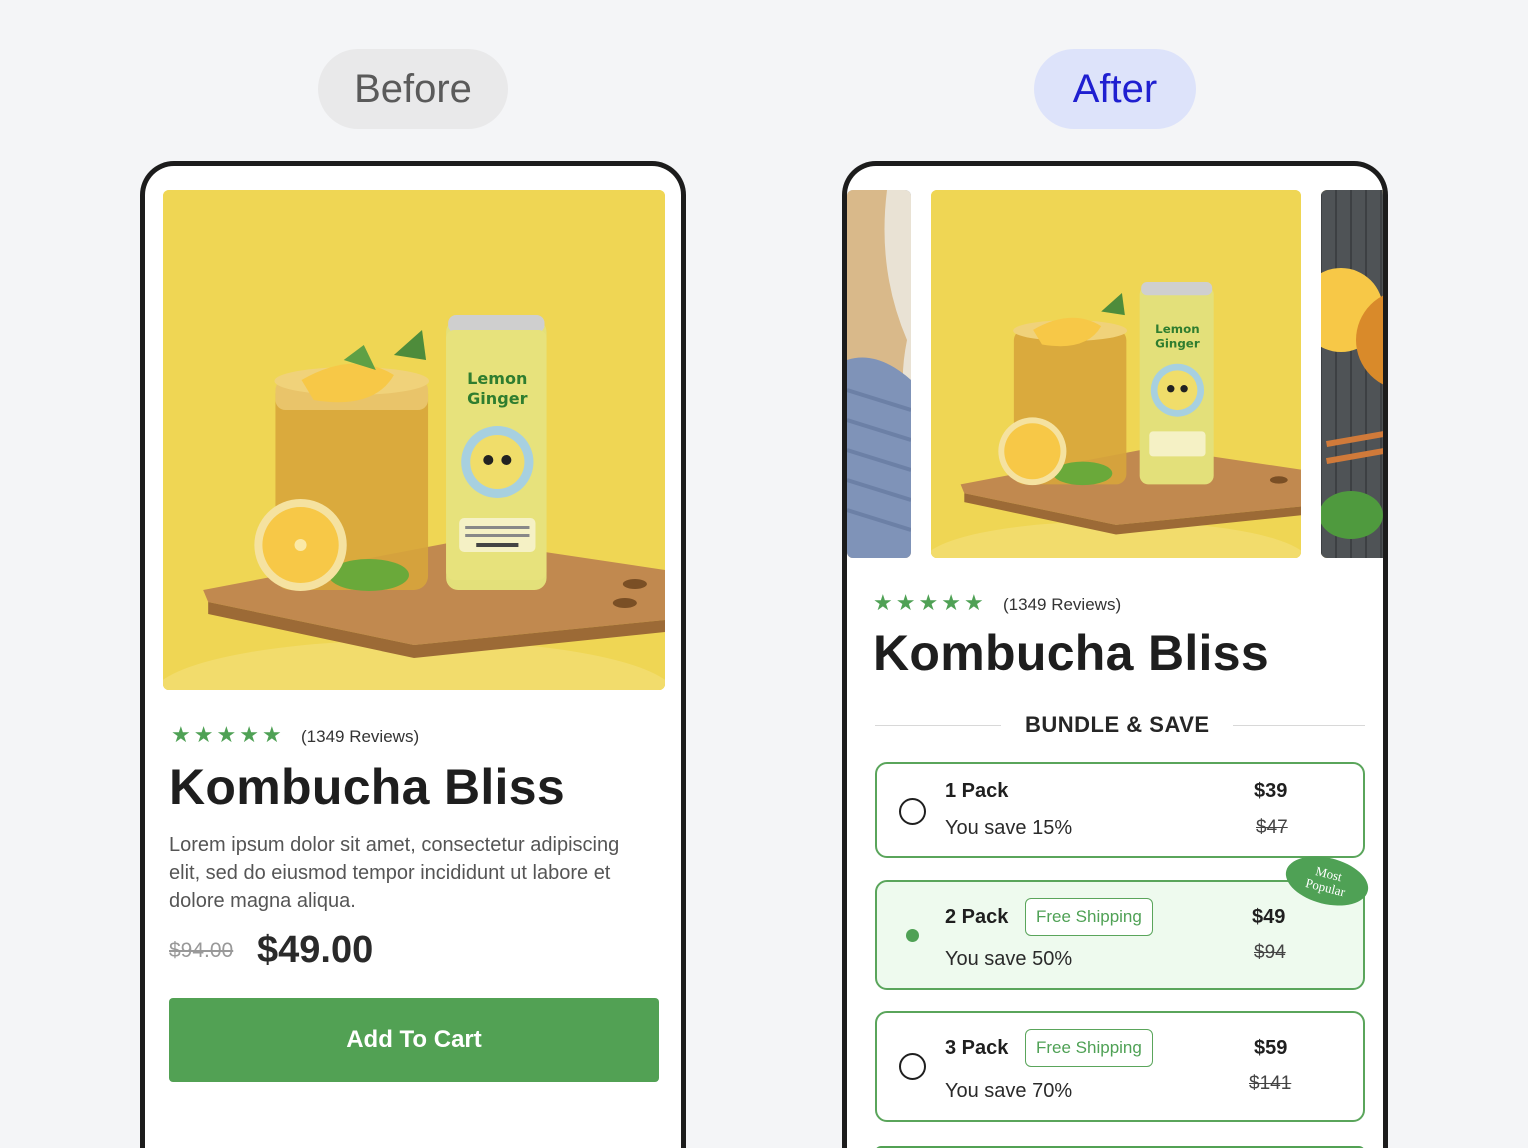 The image size is (1528, 1148). What do you see at coordinates (413, 89) in the screenshot?
I see `before-label: Before` at bounding box center [413, 89].